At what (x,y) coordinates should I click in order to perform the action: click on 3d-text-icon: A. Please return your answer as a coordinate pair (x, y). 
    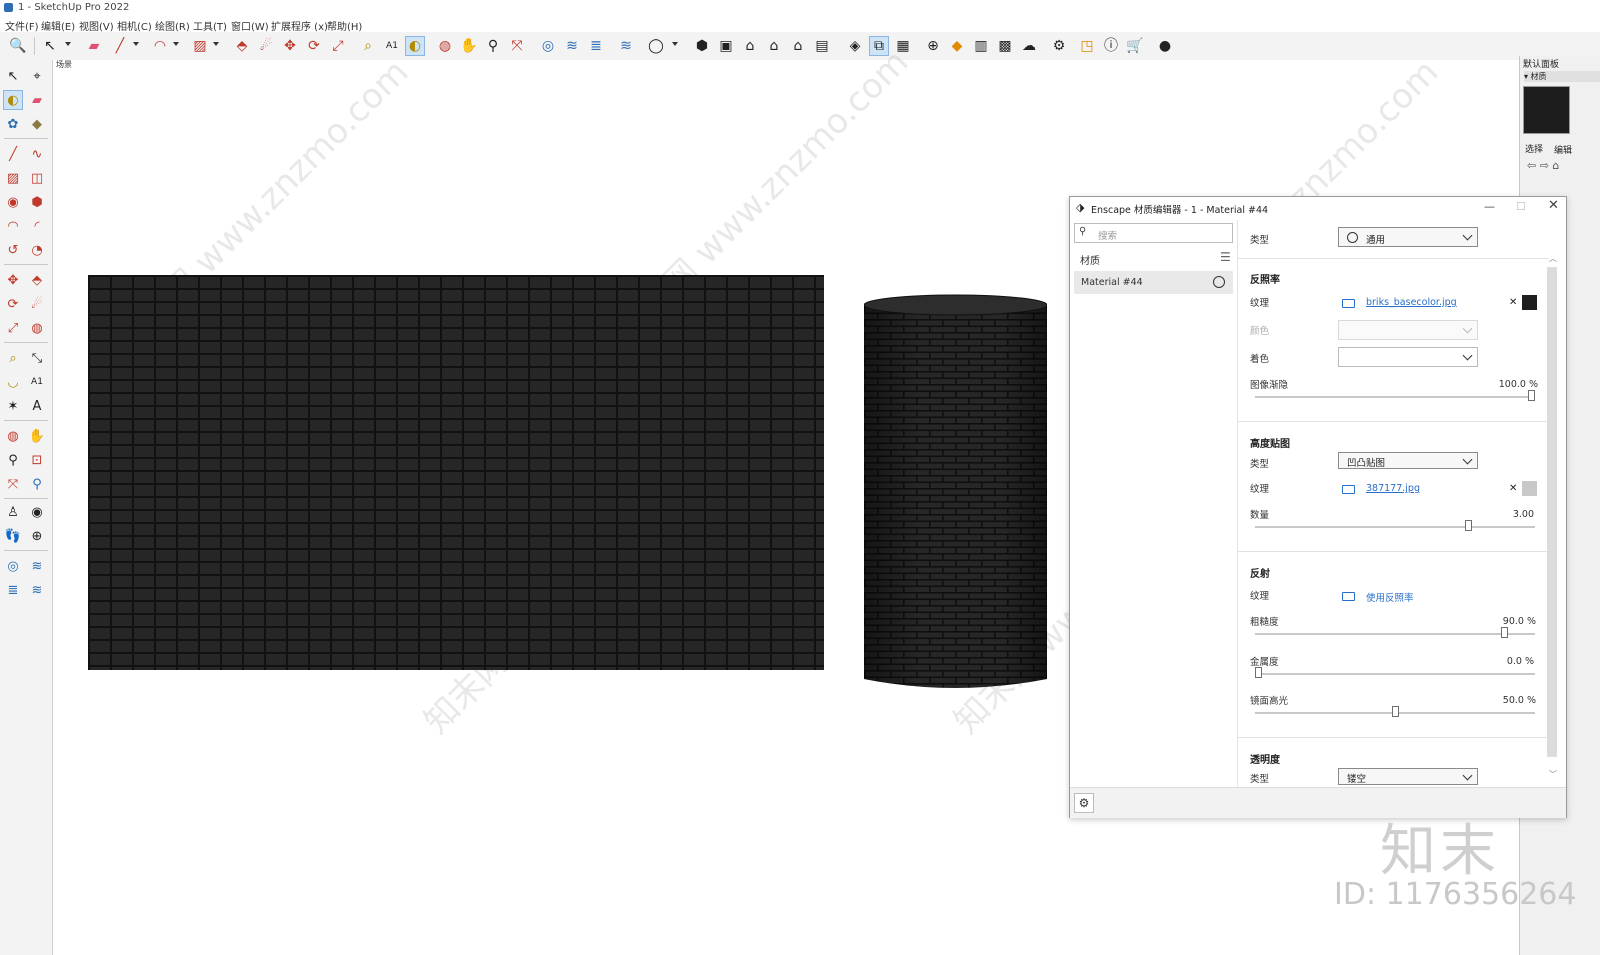
    Looking at the image, I should click on (37, 406).